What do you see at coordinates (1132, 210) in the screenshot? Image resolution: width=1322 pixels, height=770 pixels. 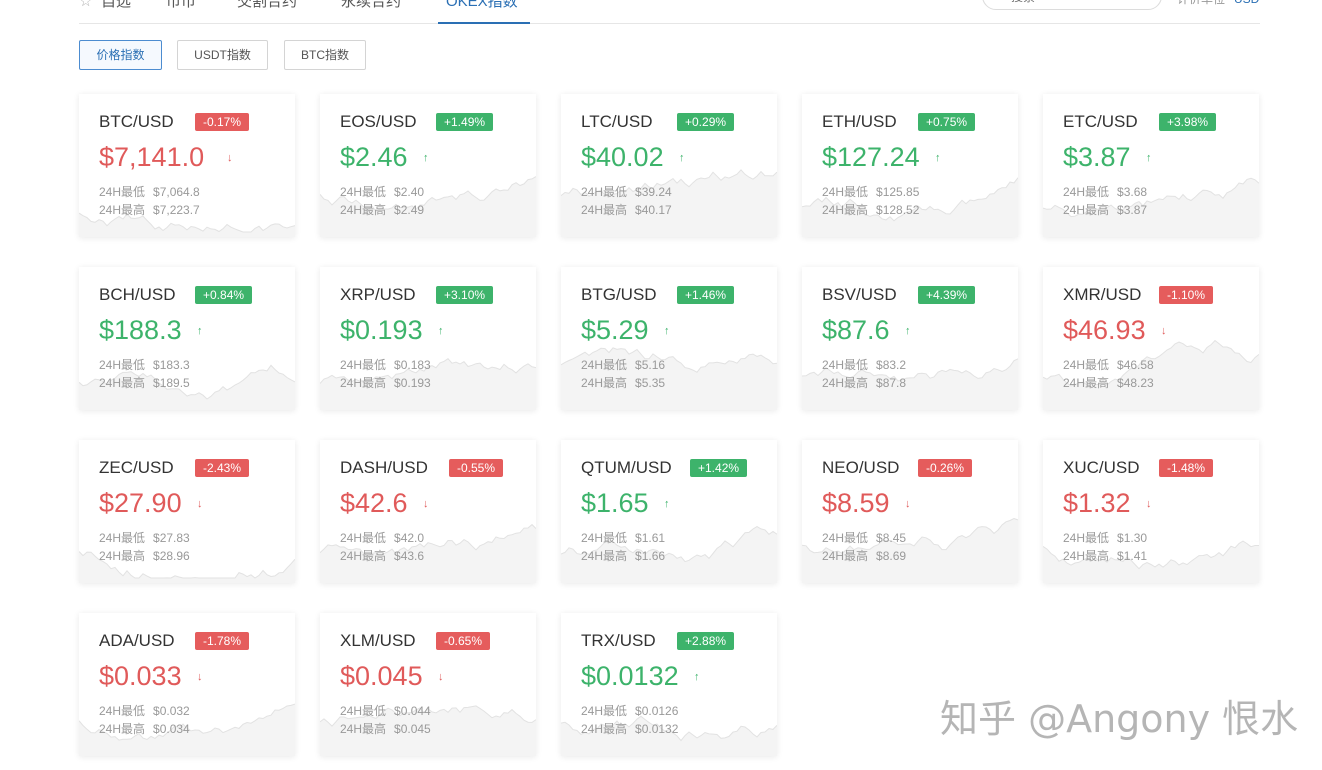 I see `stat-high-value: $3.87` at bounding box center [1132, 210].